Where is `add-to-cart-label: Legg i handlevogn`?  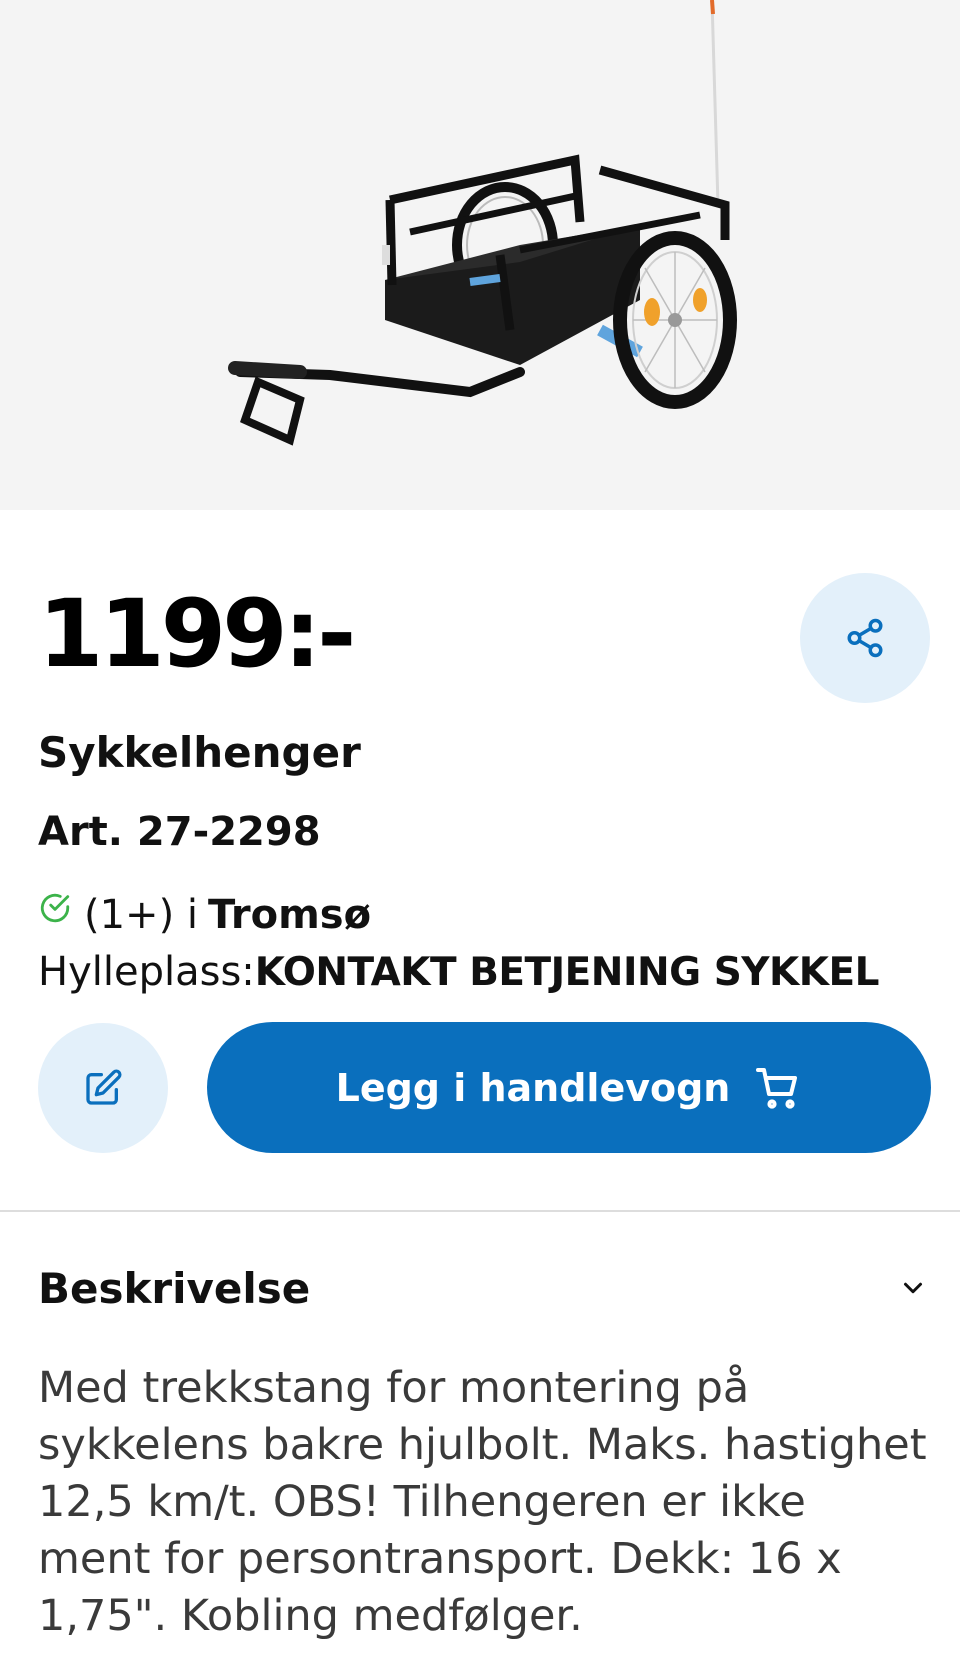
add-to-cart-label: Legg i handlevogn is located at coordinates (533, 1087).